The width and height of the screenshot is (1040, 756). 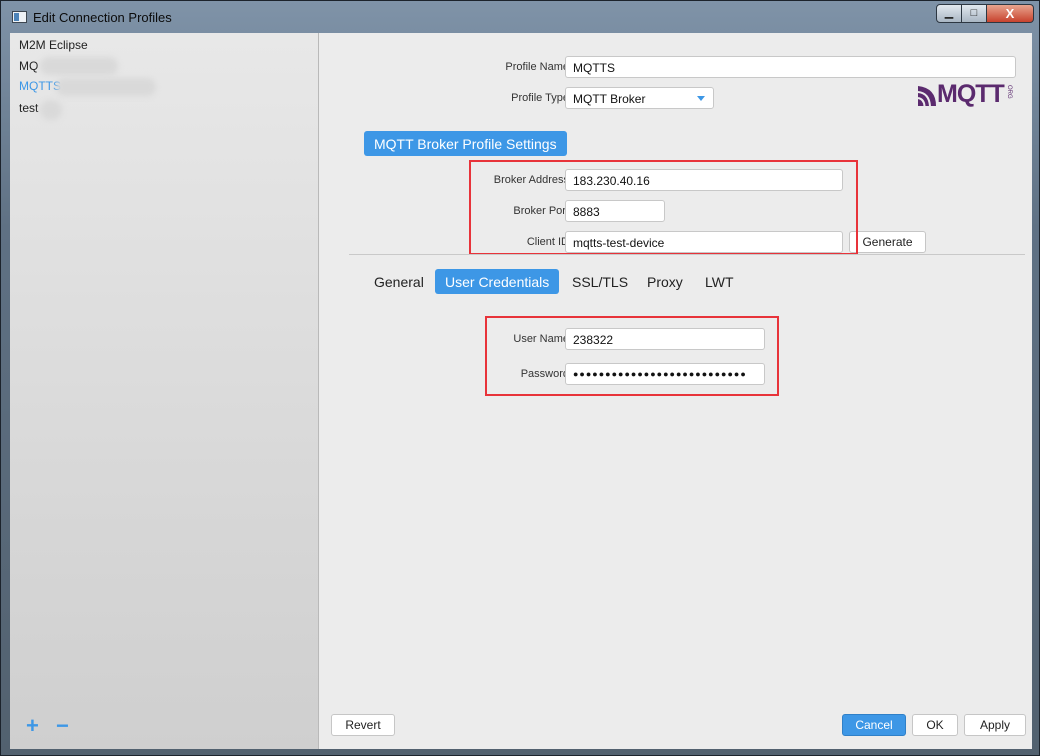 What do you see at coordinates (40, 86) in the screenshot?
I see `profile-list-item-mqtts: MQTTS` at bounding box center [40, 86].